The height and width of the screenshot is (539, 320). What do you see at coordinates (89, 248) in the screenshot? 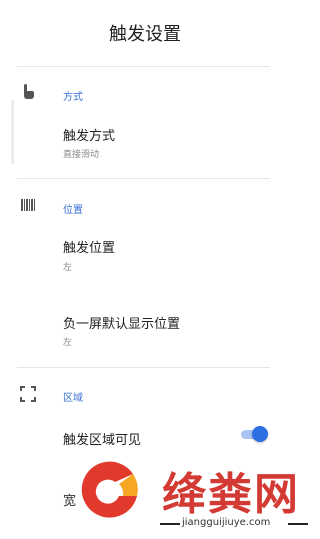
I see `pref-title: 触发位置` at bounding box center [89, 248].